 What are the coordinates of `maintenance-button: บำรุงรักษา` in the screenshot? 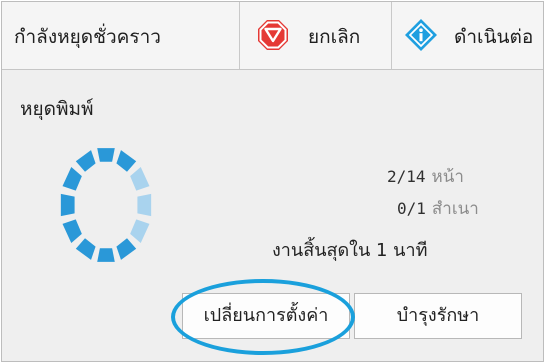 It's located at (438, 316).